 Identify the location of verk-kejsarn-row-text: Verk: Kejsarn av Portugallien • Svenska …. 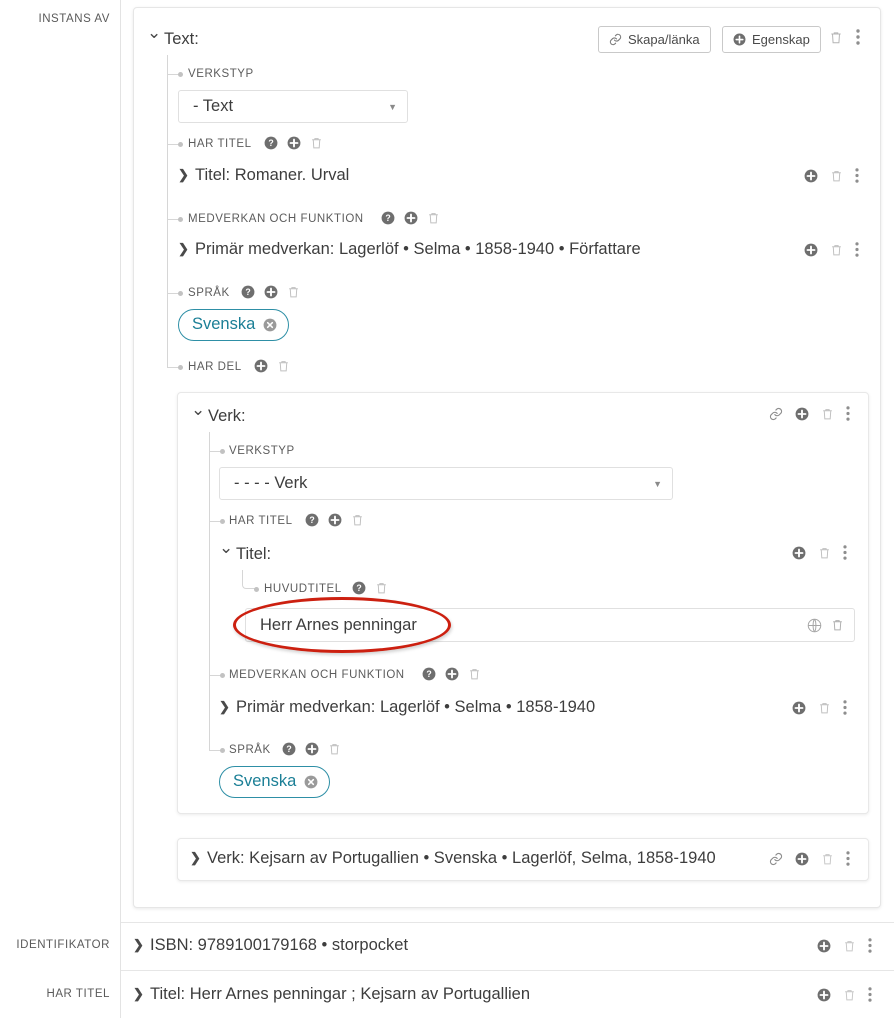
(453, 858).